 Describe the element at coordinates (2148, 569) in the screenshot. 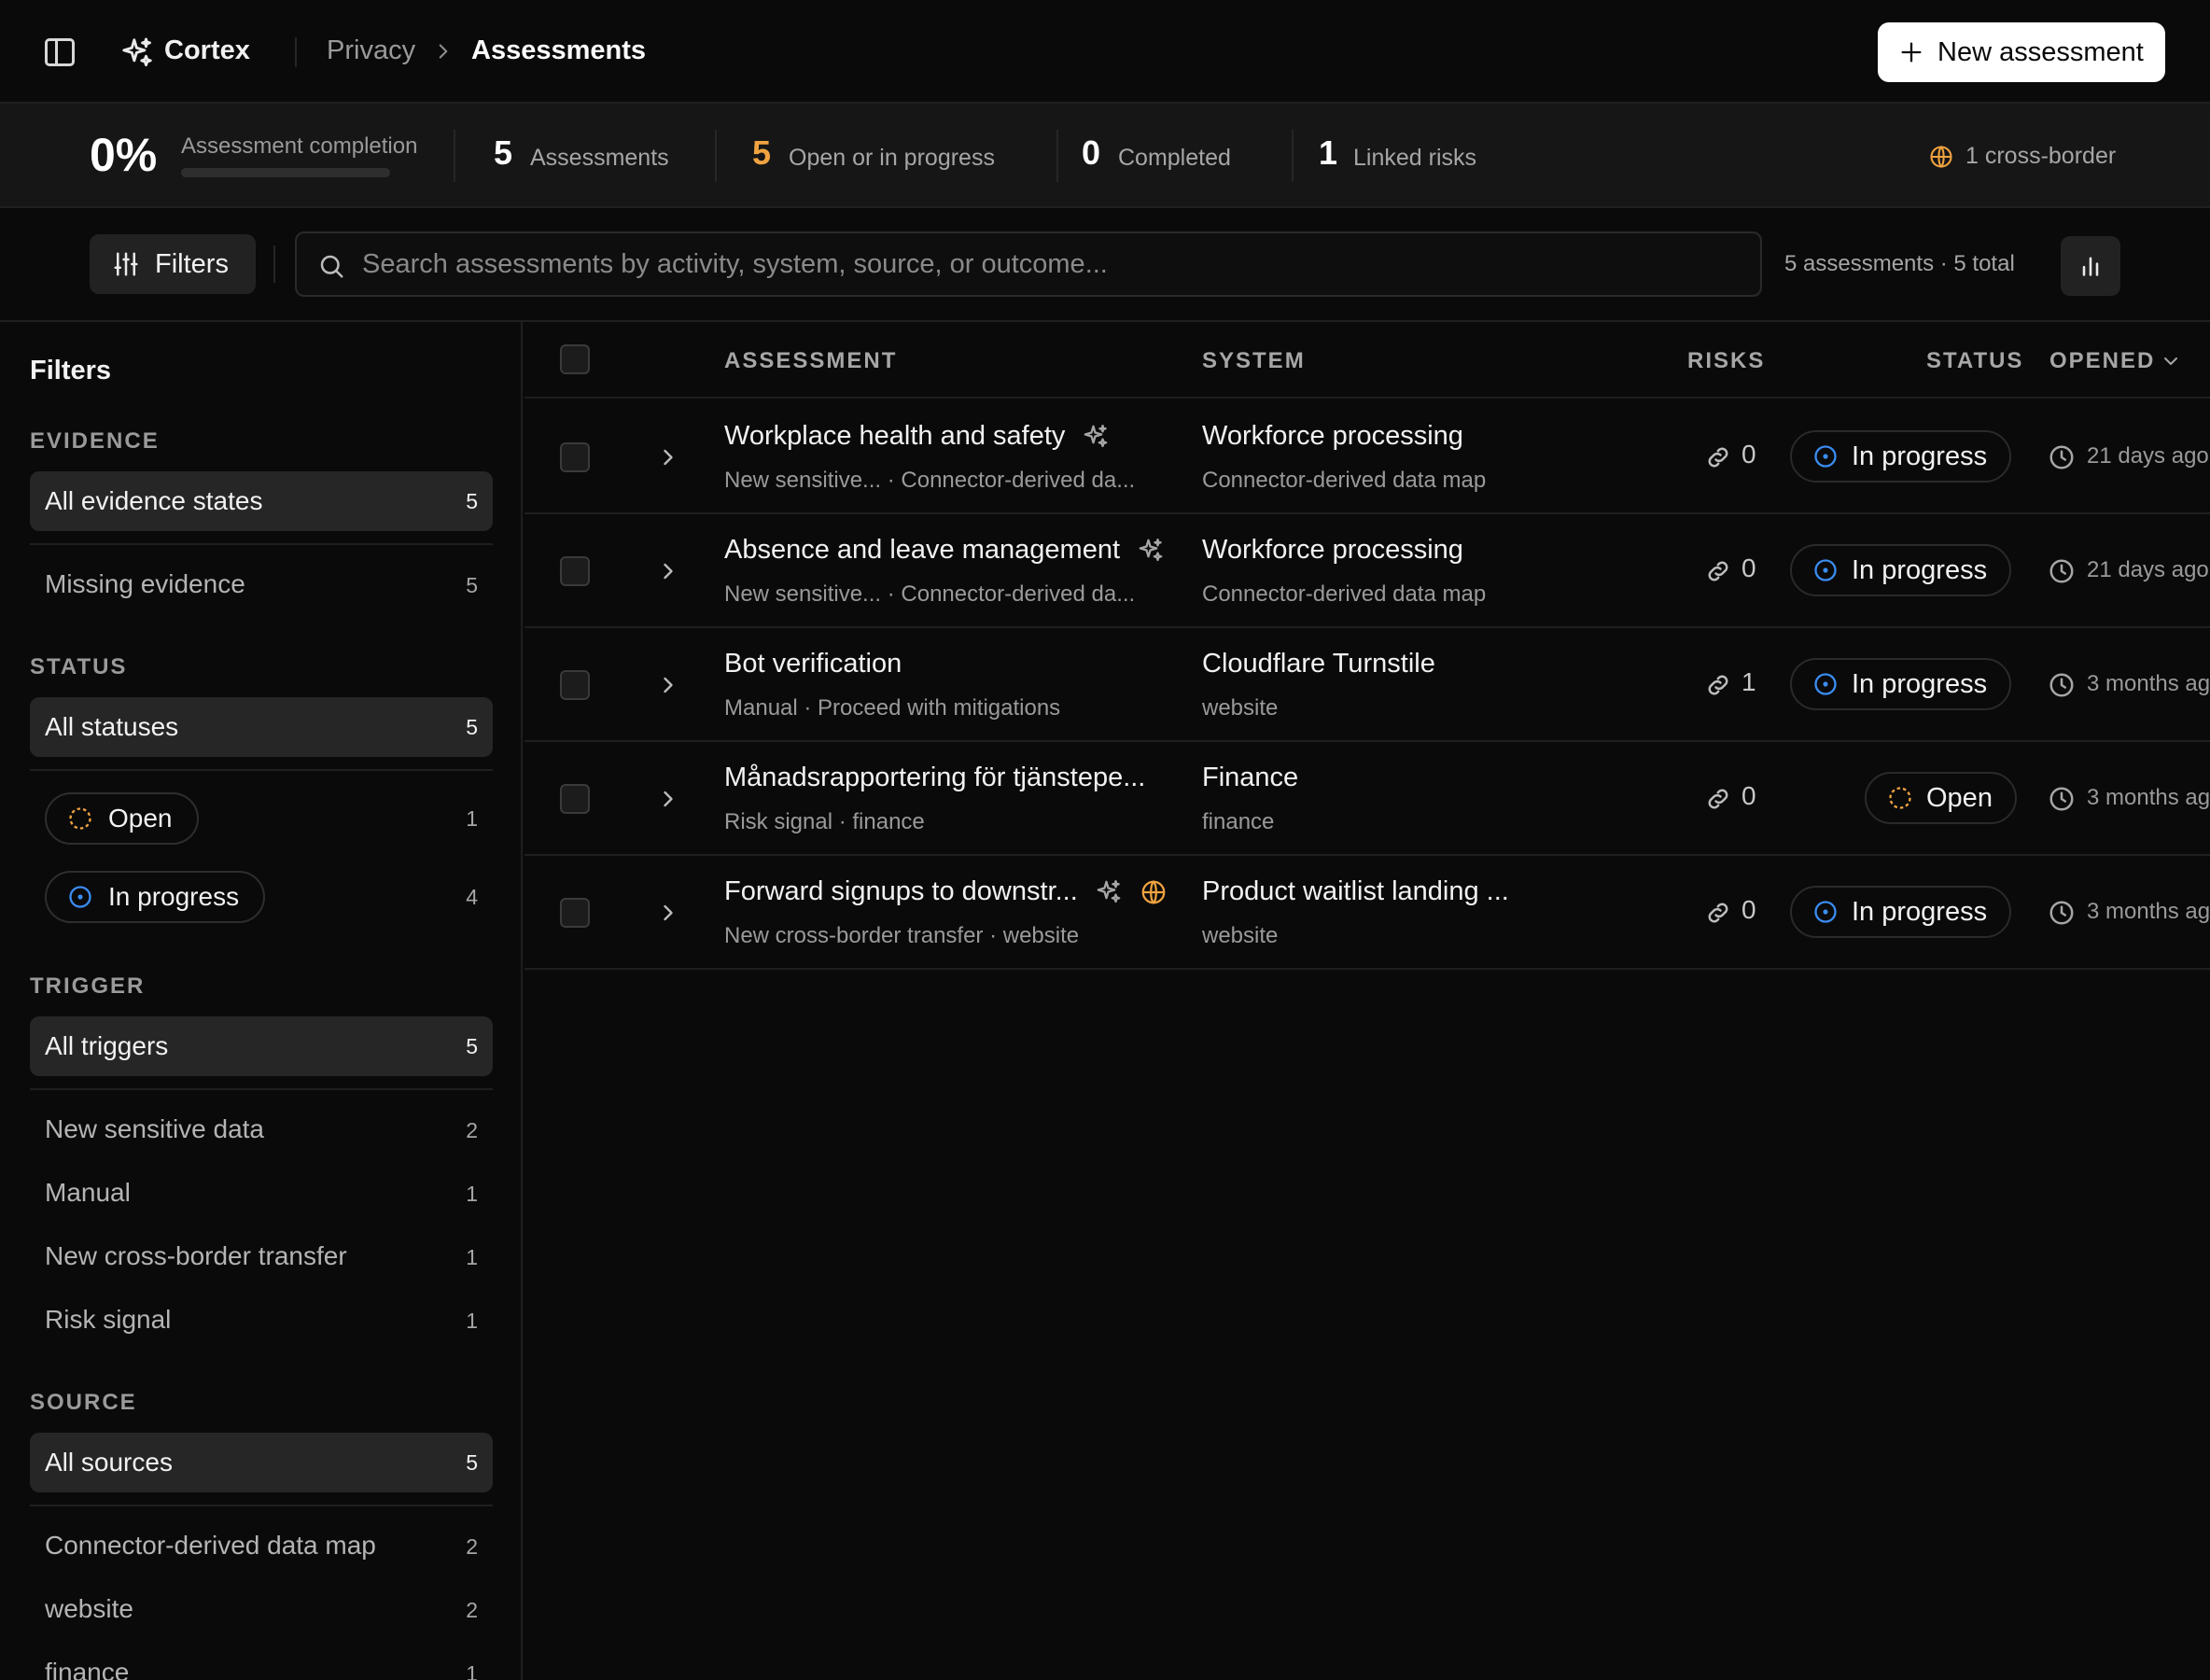

I see `opened-time: 21 days ago` at that location.